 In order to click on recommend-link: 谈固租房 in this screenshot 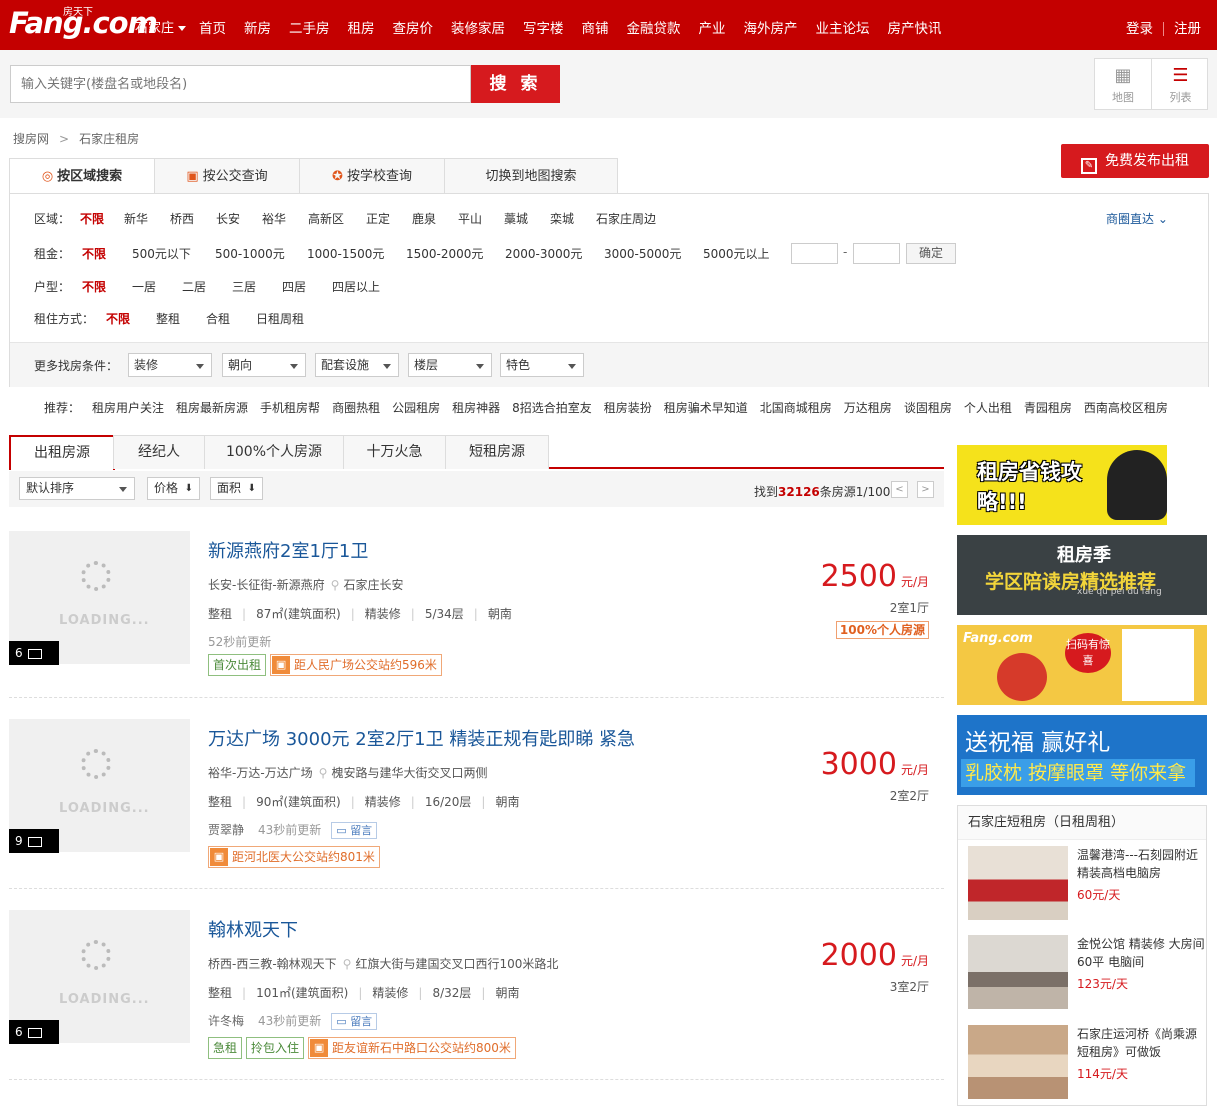, I will do `click(928, 408)`.